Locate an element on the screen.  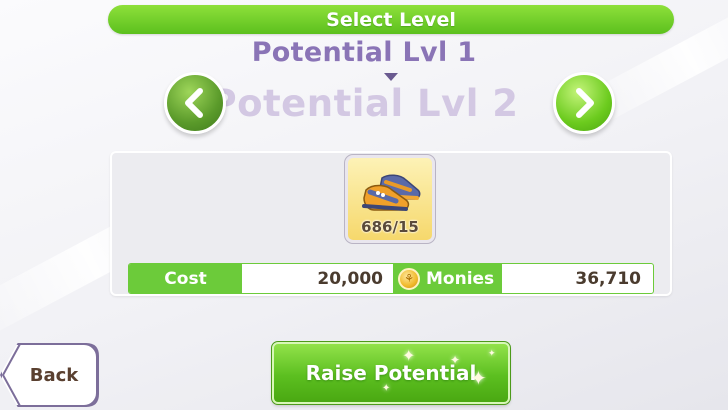
monies-value: 36,710 is located at coordinates (608, 278).